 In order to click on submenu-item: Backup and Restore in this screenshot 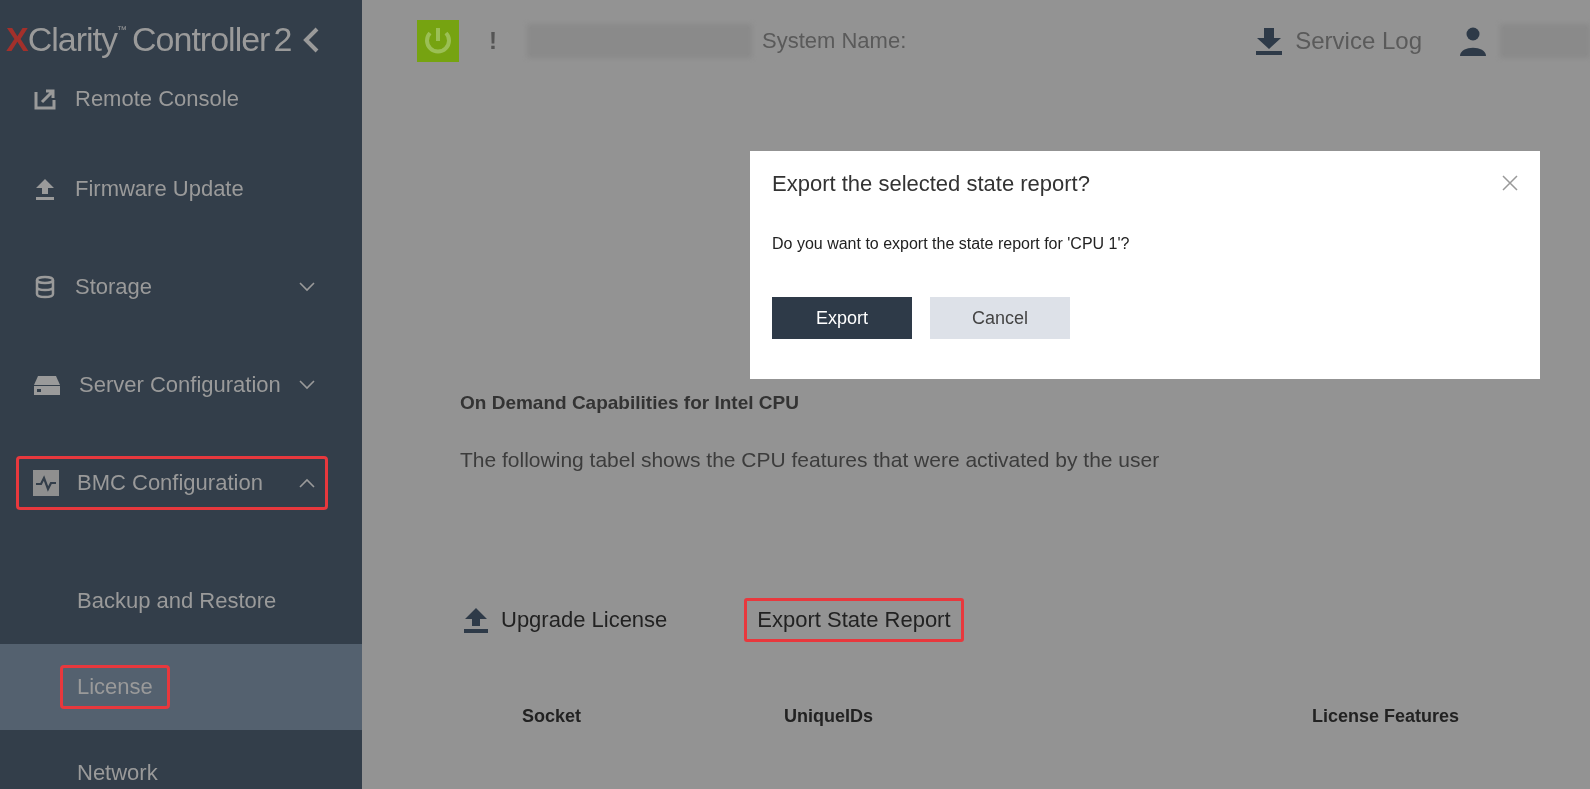, I will do `click(181, 601)`.